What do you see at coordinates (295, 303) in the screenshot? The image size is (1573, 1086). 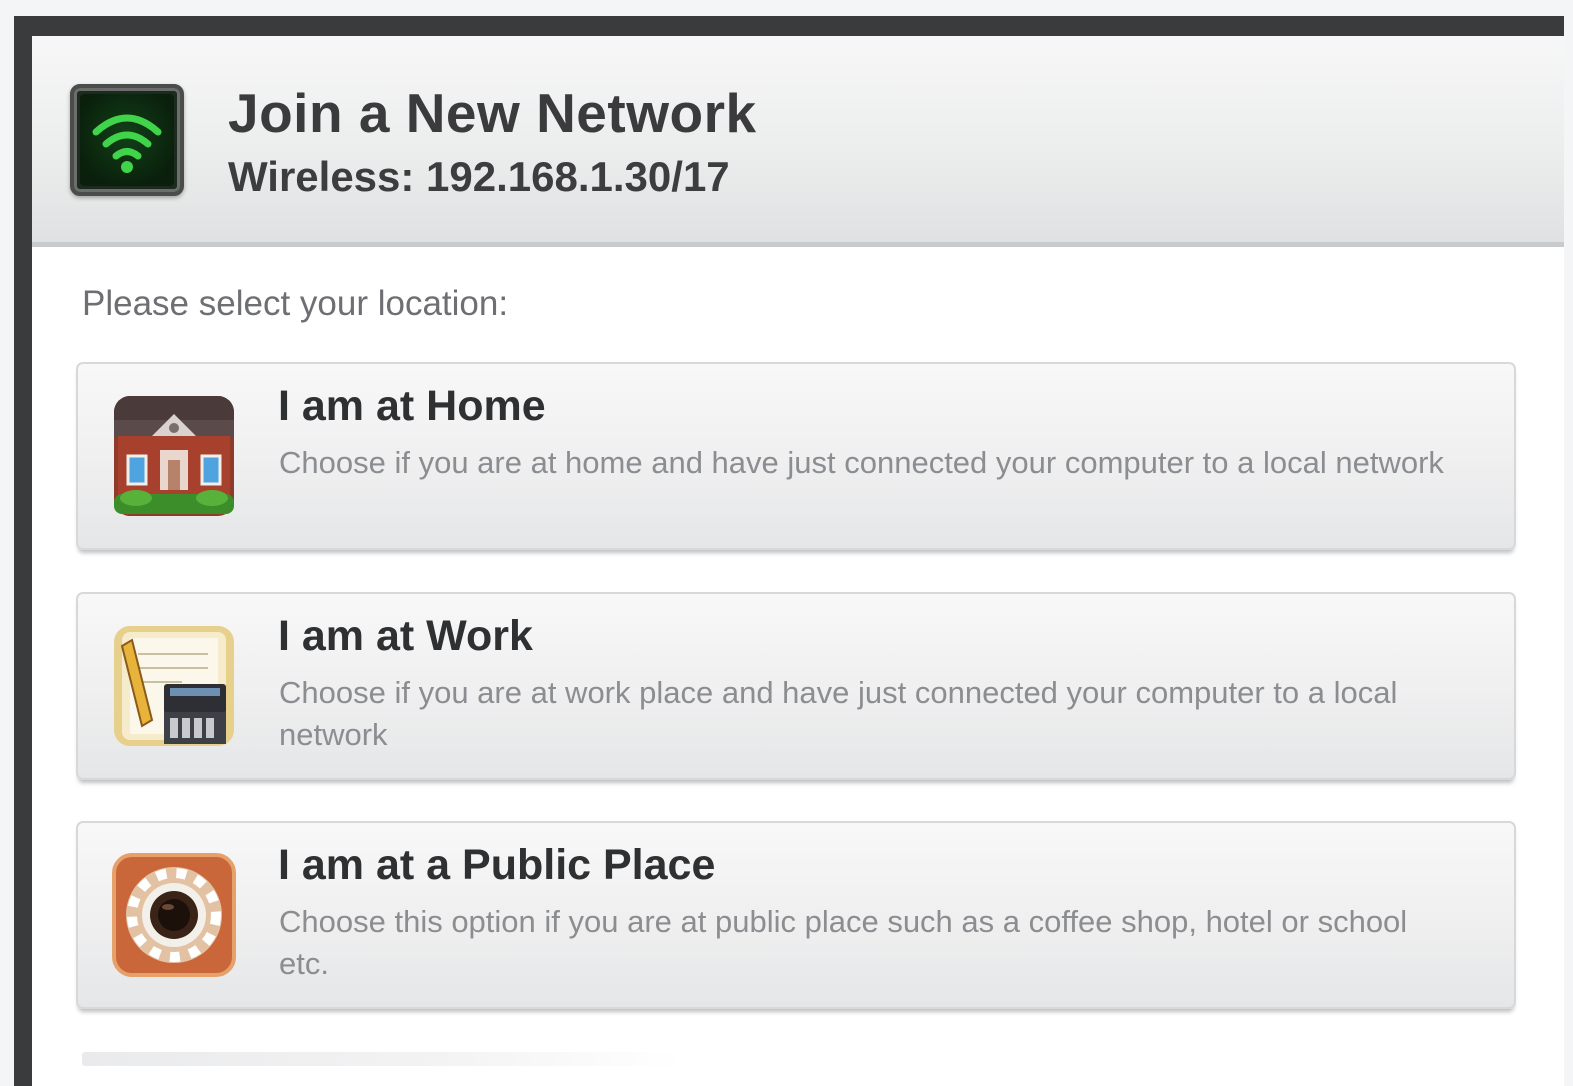 I see `location-prompt: Please select your location:` at bounding box center [295, 303].